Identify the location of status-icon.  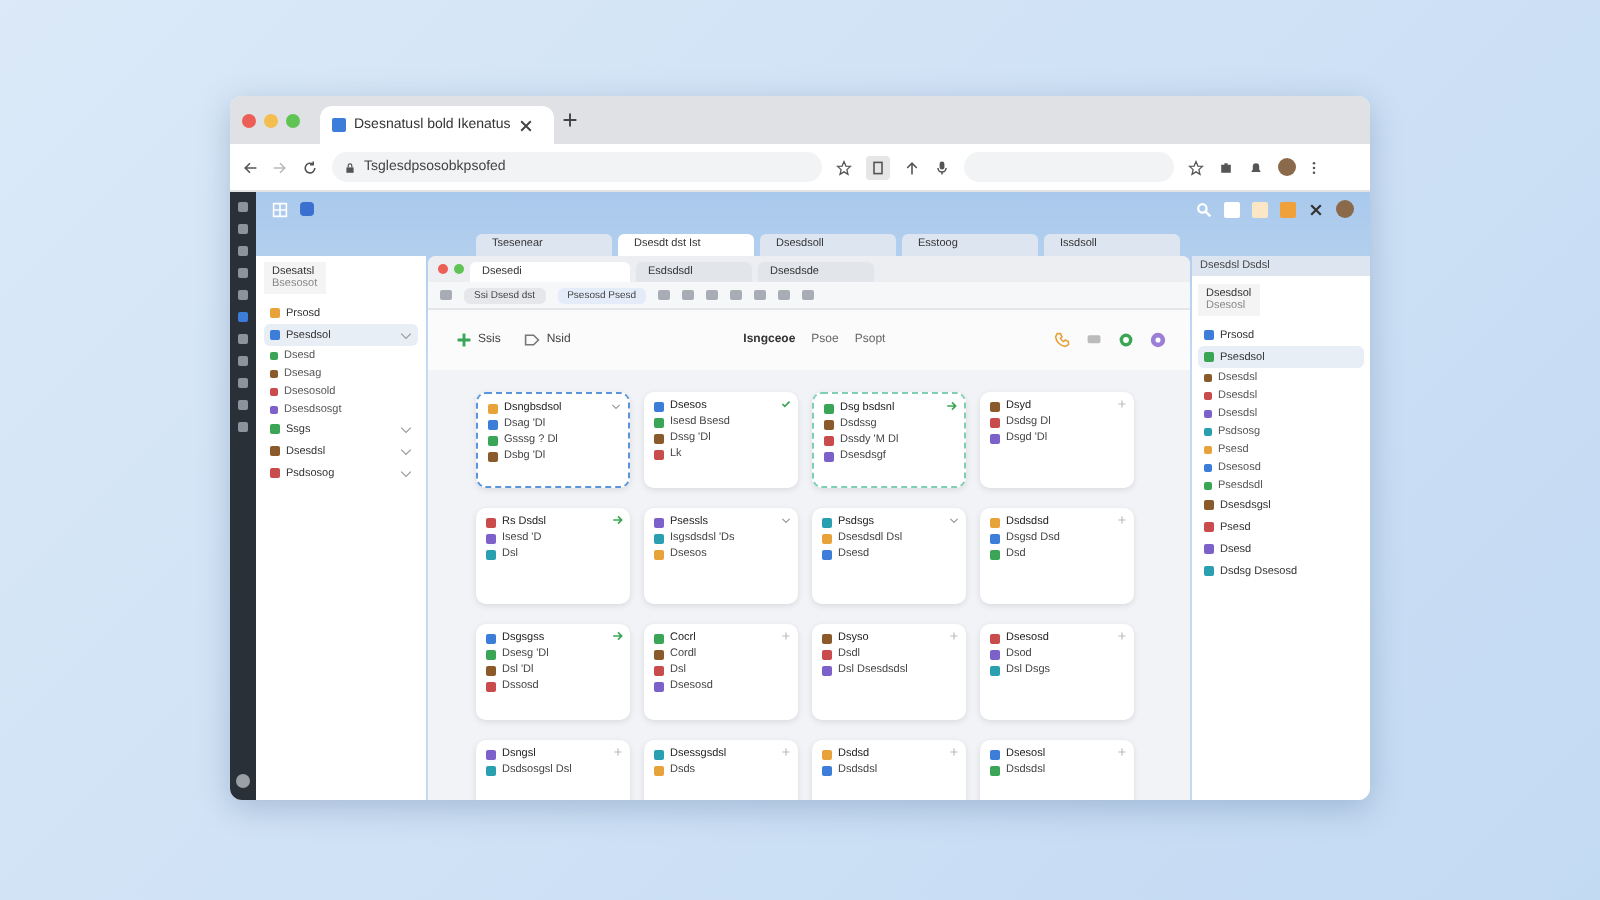
(1126, 340).